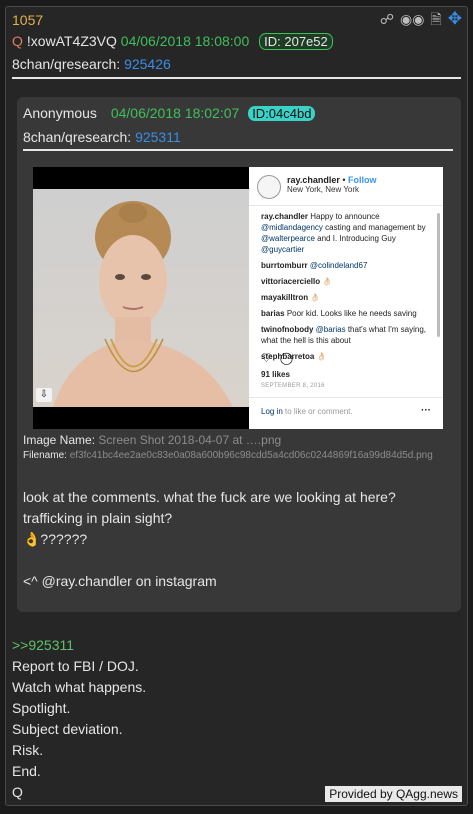 The width and height of the screenshot is (473, 814). I want to click on quote-id-badge: ID:04c4bd, so click(282, 113).